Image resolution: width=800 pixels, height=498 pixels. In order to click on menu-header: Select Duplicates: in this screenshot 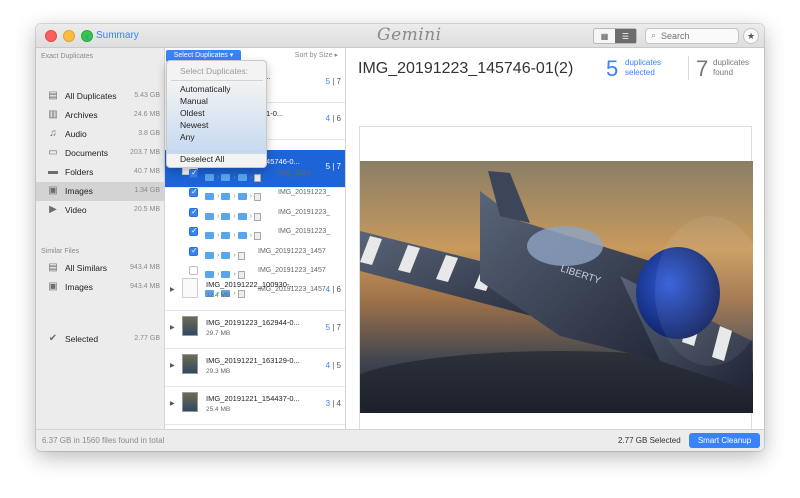, I will do `click(214, 71)`.